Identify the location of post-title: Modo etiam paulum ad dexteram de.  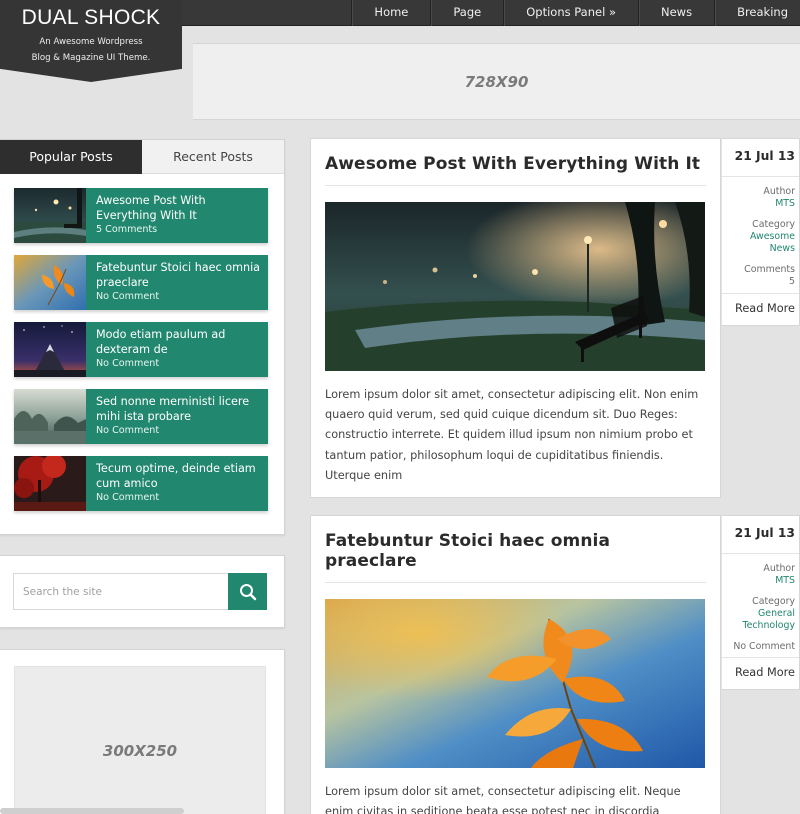
(179, 342).